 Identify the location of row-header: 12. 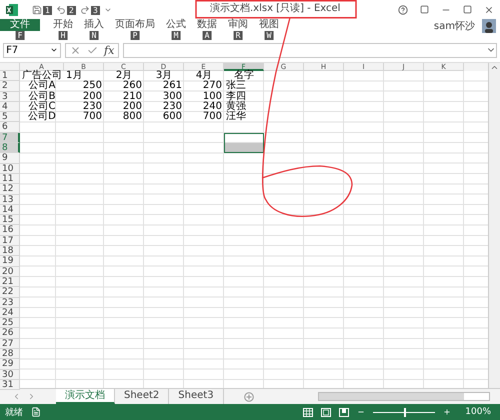
(10, 189).